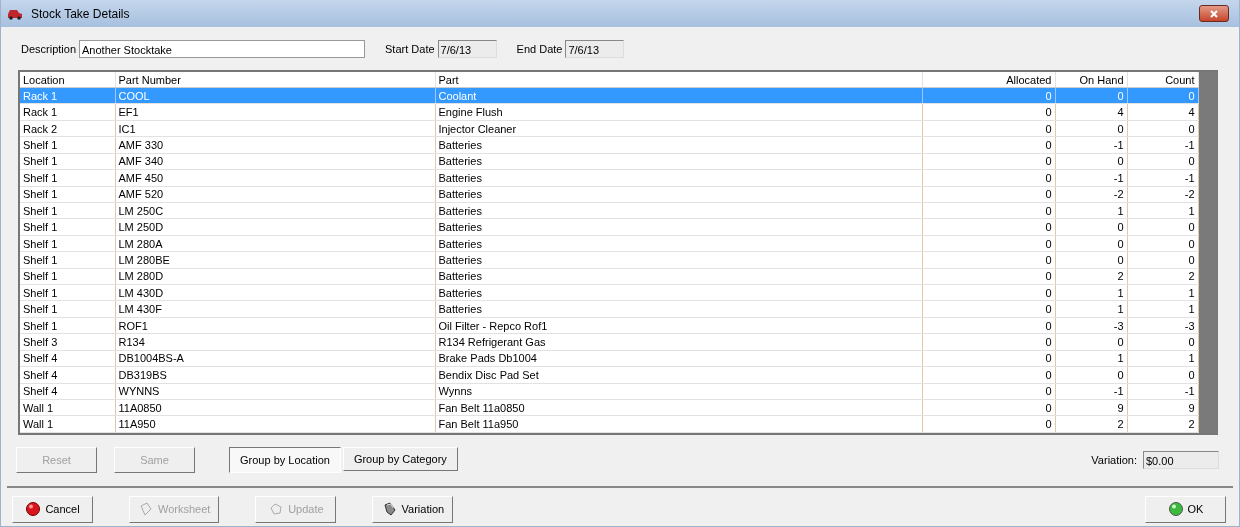 Image resolution: width=1240 pixels, height=527 pixels. What do you see at coordinates (276, 509) in the screenshot?
I see `puzzle-icon` at bounding box center [276, 509].